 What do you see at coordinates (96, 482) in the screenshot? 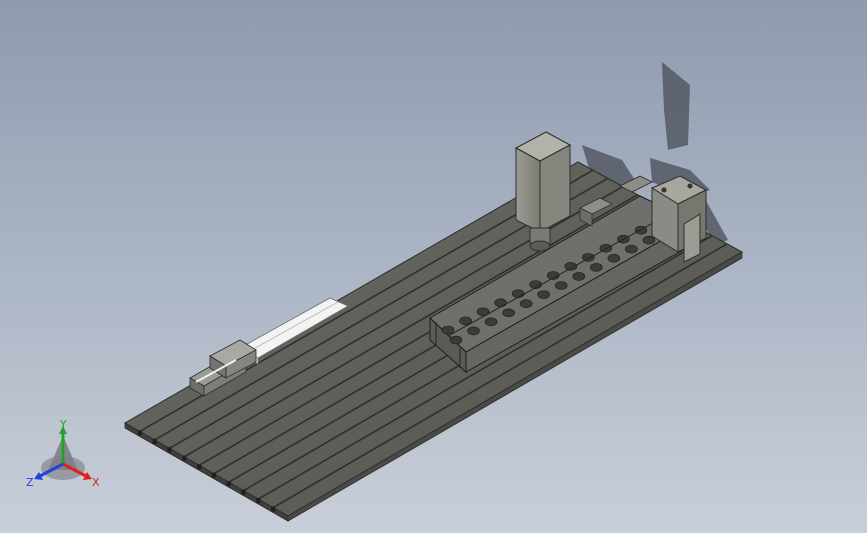
I see `x-axis-label: X` at bounding box center [96, 482].